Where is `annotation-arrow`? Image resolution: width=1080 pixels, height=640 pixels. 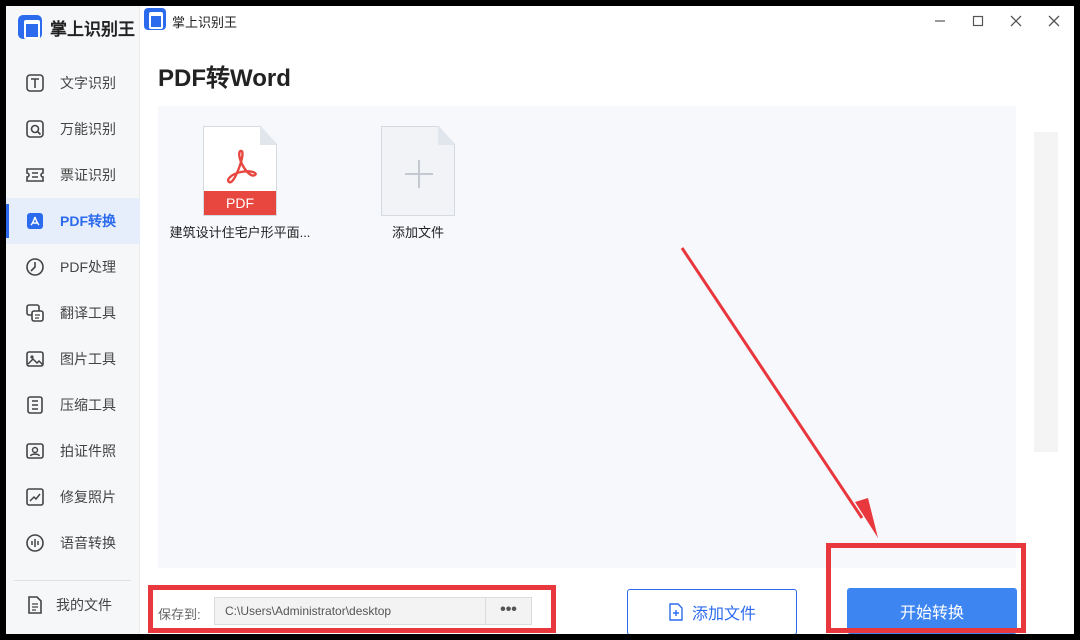 annotation-arrow is located at coordinates (779, 392).